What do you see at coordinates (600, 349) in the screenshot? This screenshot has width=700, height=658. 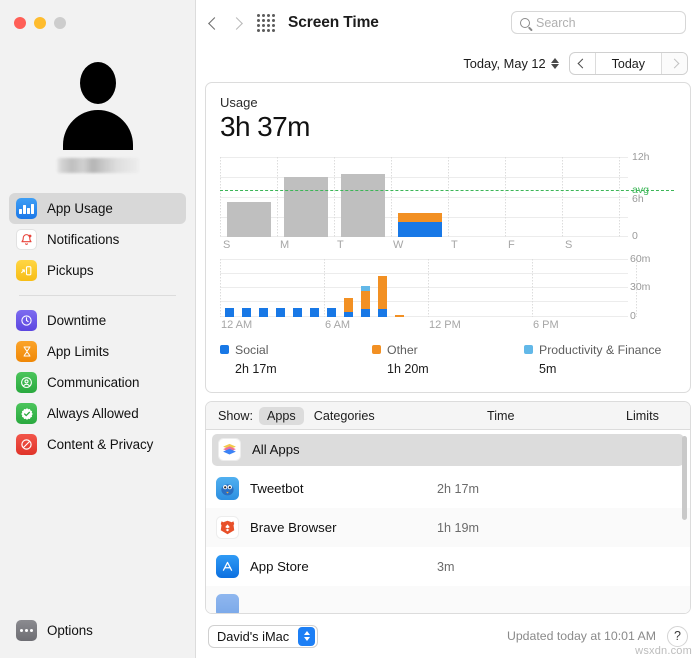 I see `legend-label: Productivity & Finance` at bounding box center [600, 349].